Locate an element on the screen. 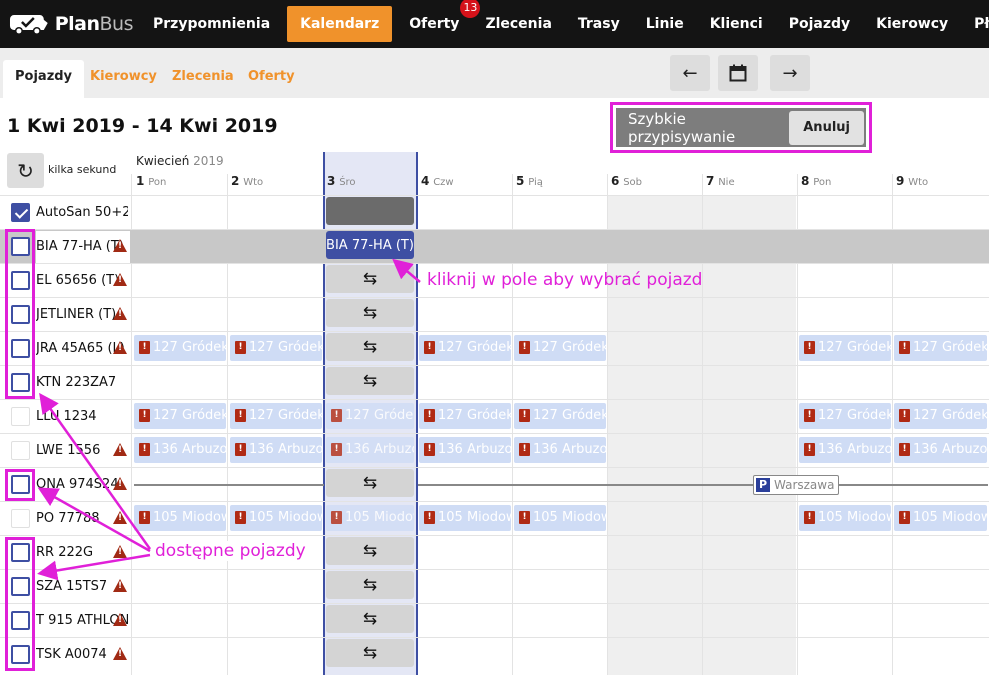  parking-label: P Warszawa is located at coordinates (796, 485).